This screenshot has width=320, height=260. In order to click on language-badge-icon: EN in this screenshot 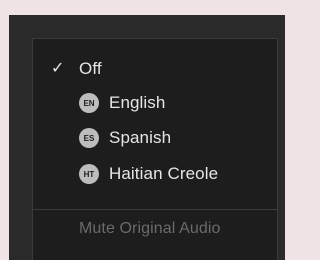, I will do `click(89, 103)`.